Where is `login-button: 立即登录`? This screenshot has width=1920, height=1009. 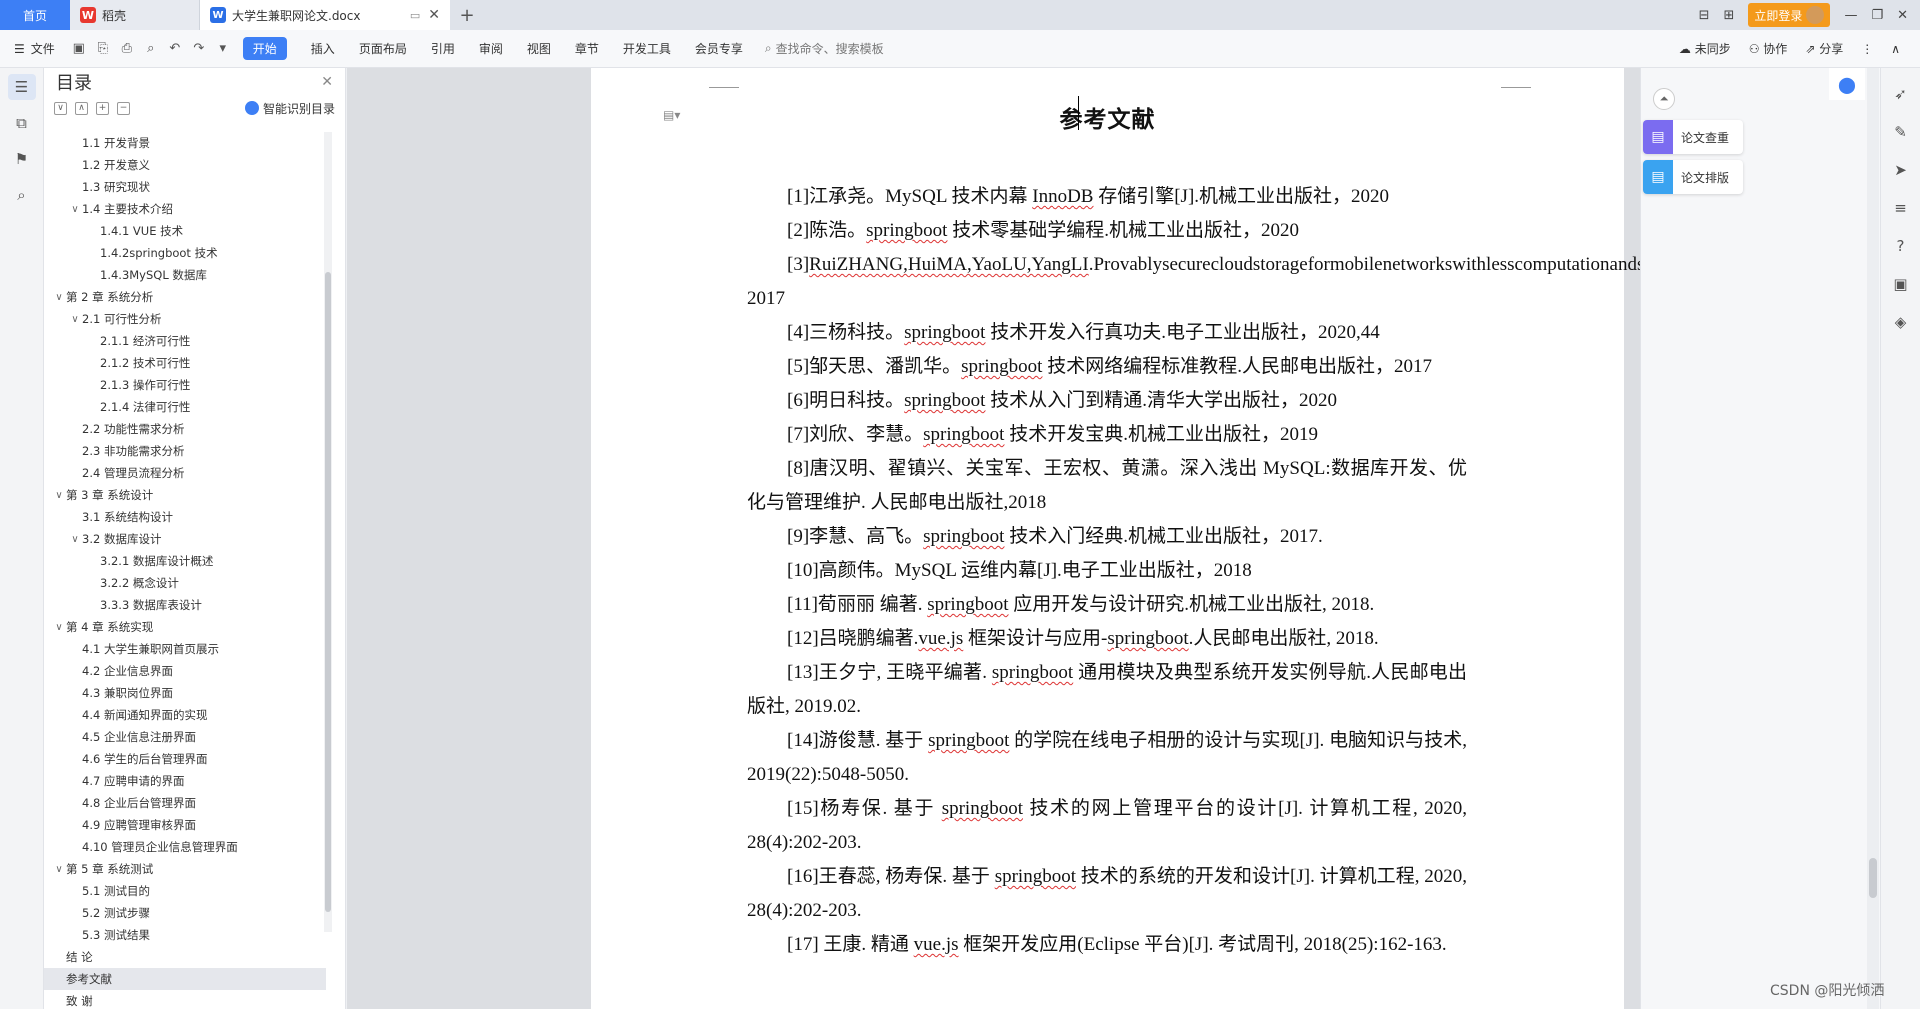 login-button: 立即登录 is located at coordinates (1789, 15).